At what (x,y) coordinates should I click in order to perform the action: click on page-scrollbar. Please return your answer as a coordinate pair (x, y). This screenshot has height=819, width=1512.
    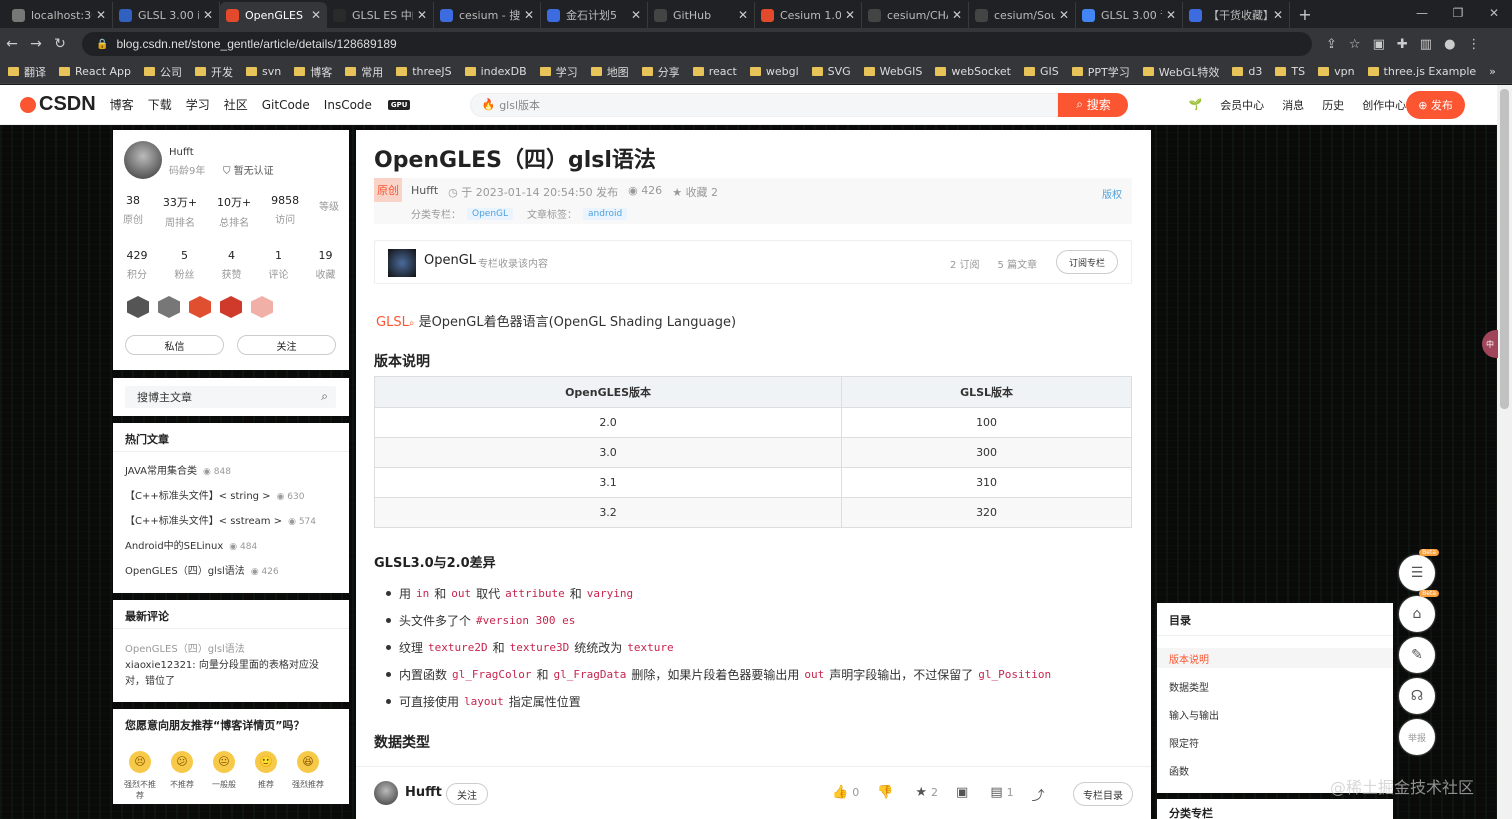
    Looking at the image, I should click on (1504, 452).